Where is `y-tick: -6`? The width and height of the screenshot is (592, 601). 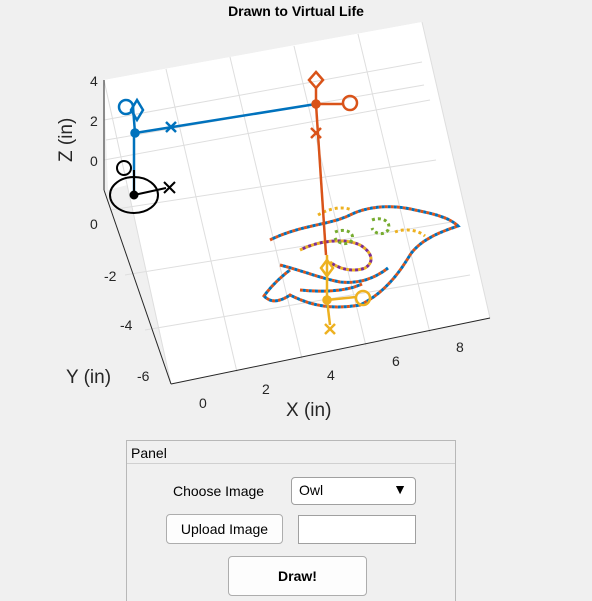 y-tick: -6 is located at coordinates (143, 376).